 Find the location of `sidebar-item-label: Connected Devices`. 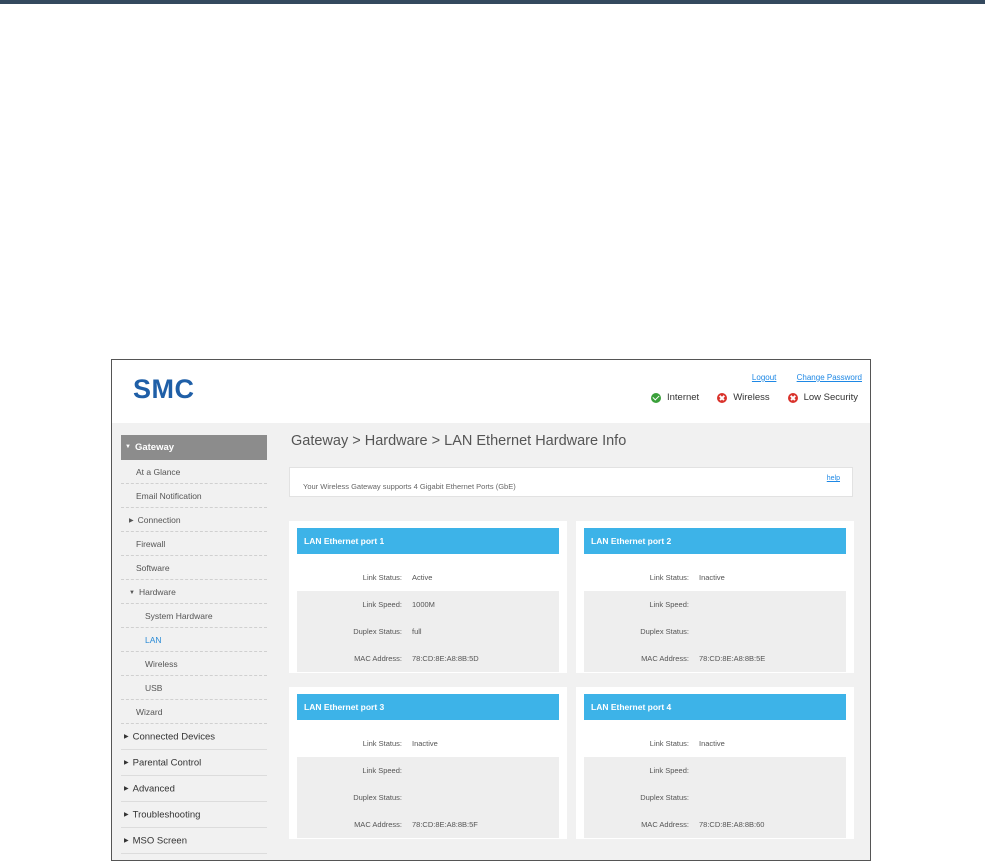

sidebar-item-label: Connected Devices is located at coordinates (174, 737).